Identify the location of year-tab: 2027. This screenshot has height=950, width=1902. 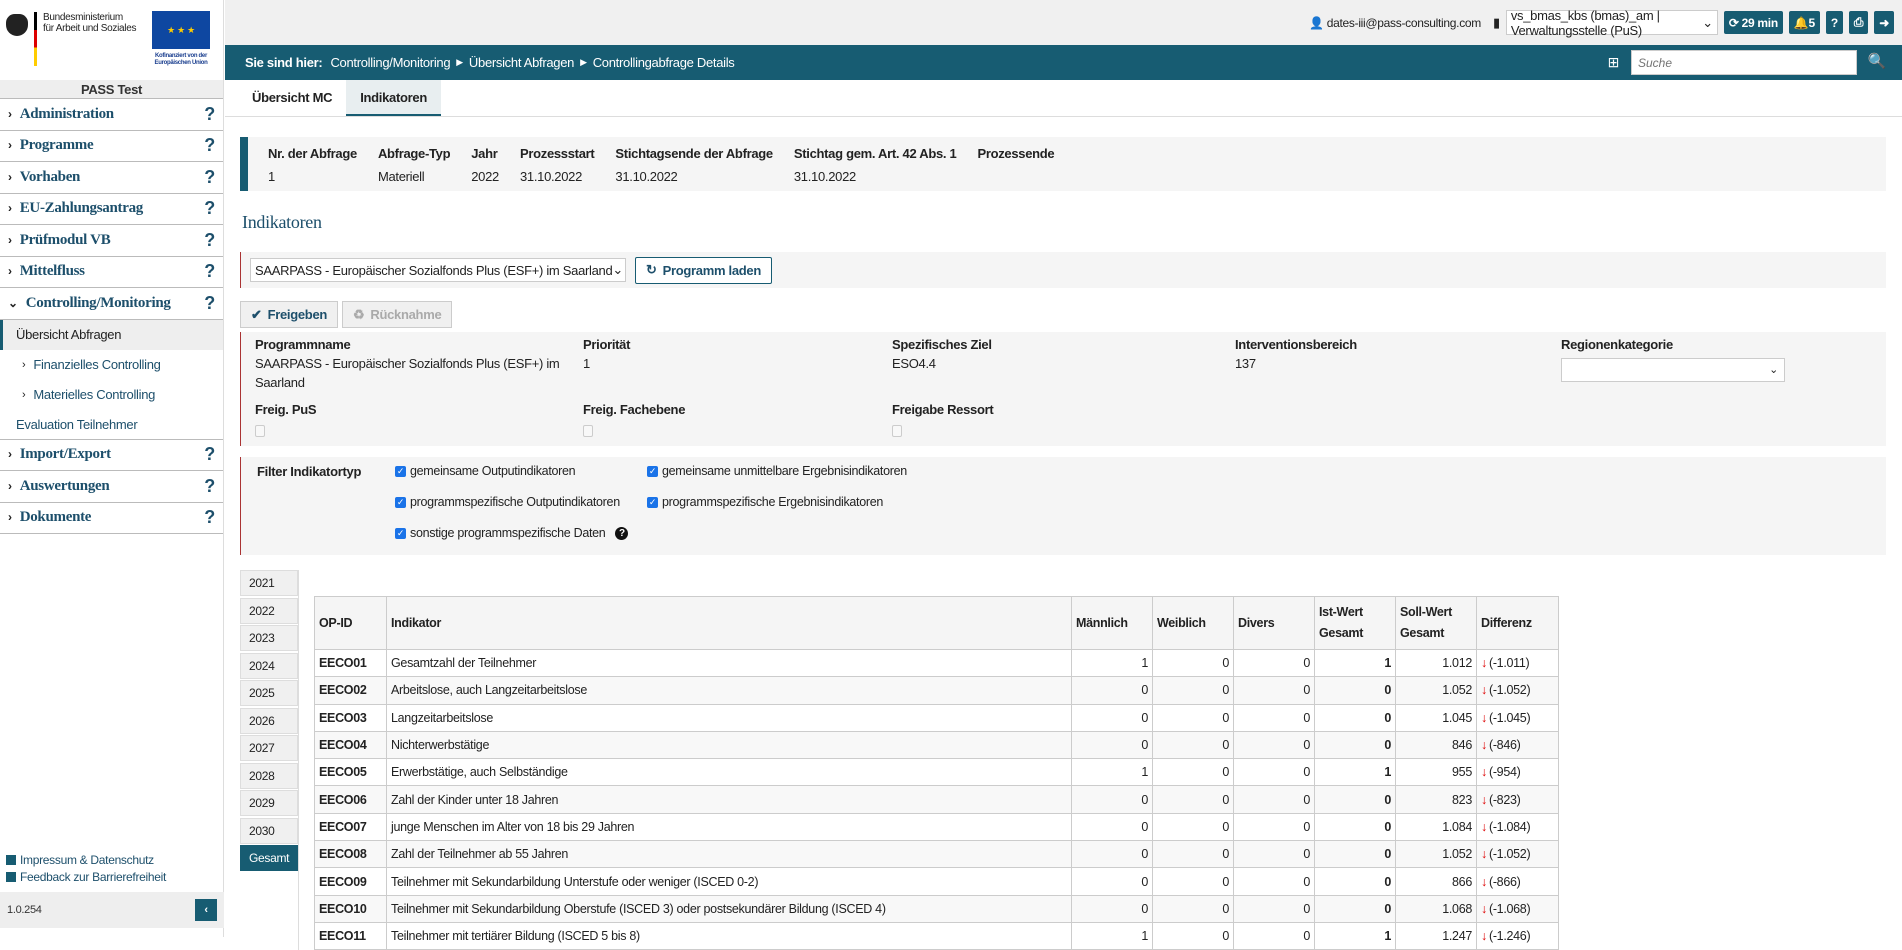
(269, 748).